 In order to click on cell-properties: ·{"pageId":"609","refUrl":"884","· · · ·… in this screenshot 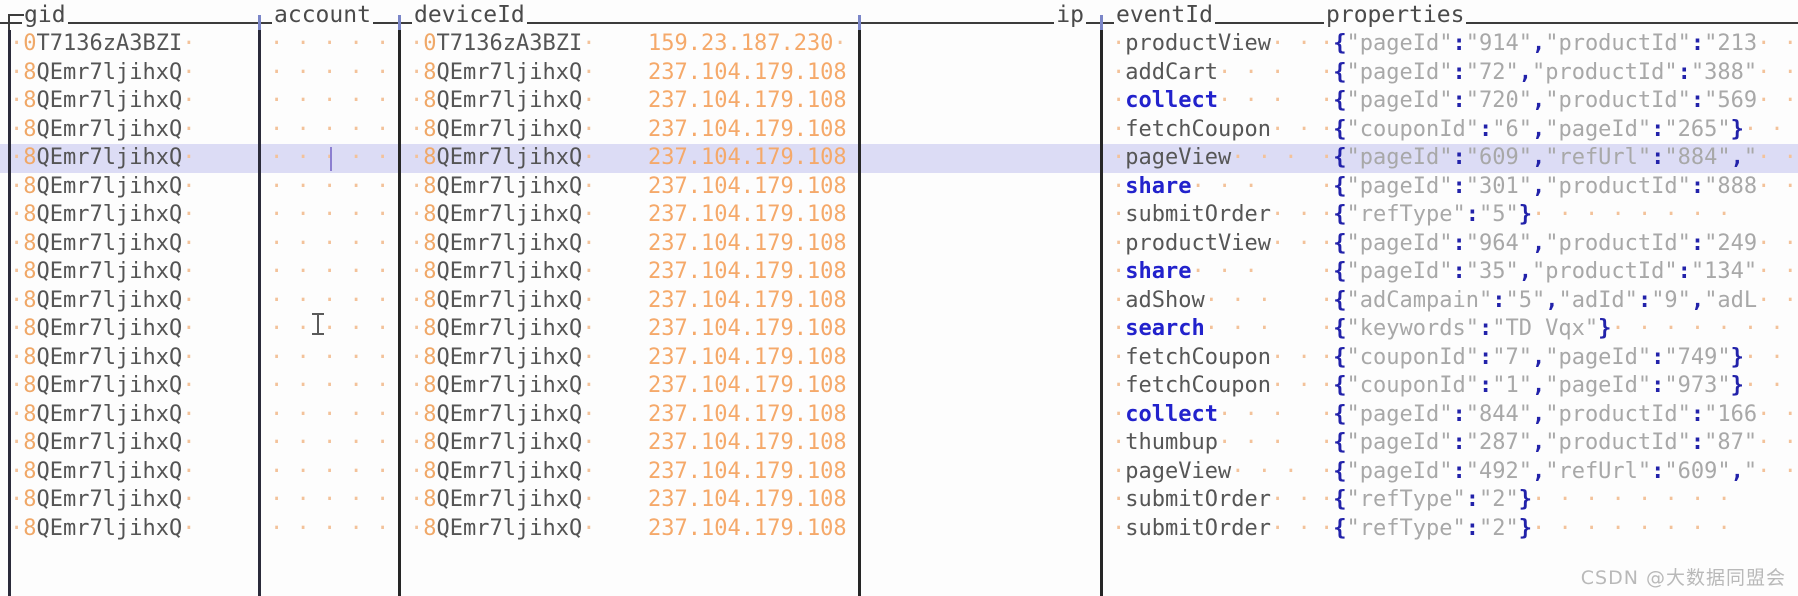, I will do `click(1559, 158)`.